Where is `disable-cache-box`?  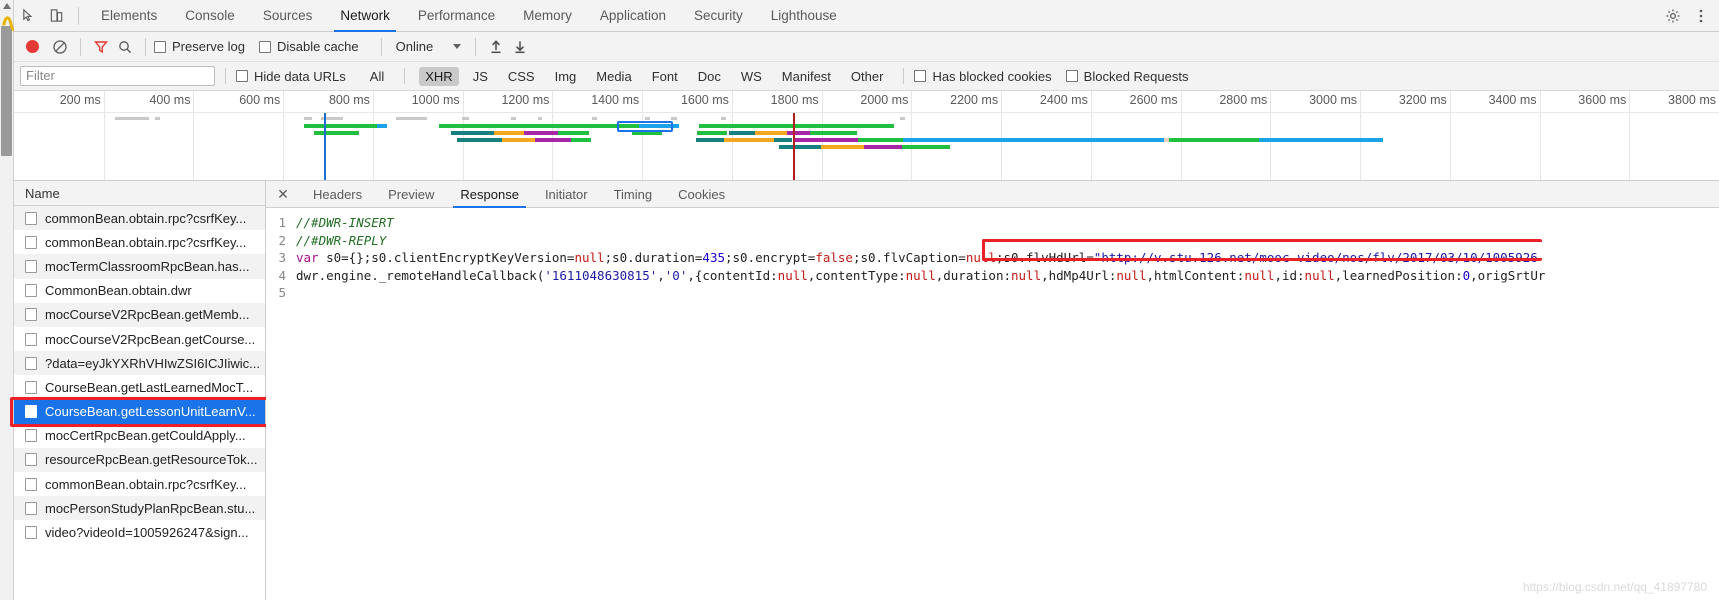
disable-cache-box is located at coordinates (264, 46).